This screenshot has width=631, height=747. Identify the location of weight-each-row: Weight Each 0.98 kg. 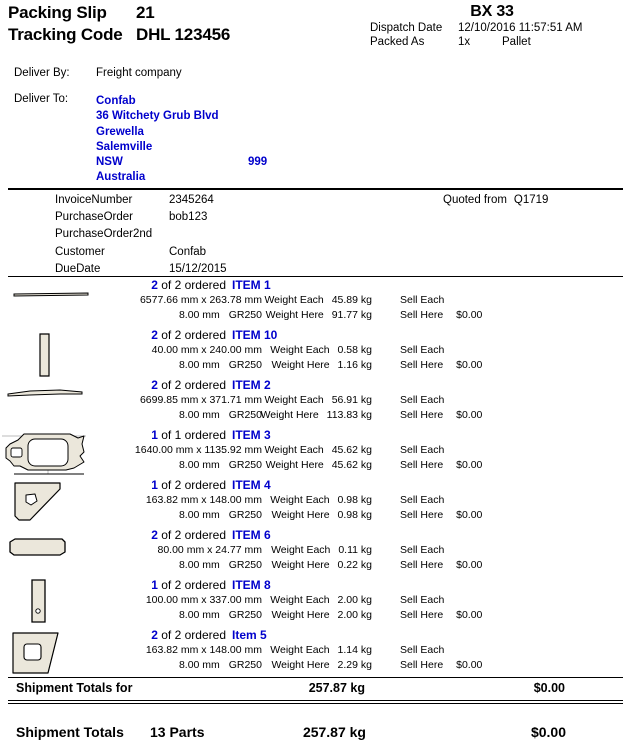
(276, 500).